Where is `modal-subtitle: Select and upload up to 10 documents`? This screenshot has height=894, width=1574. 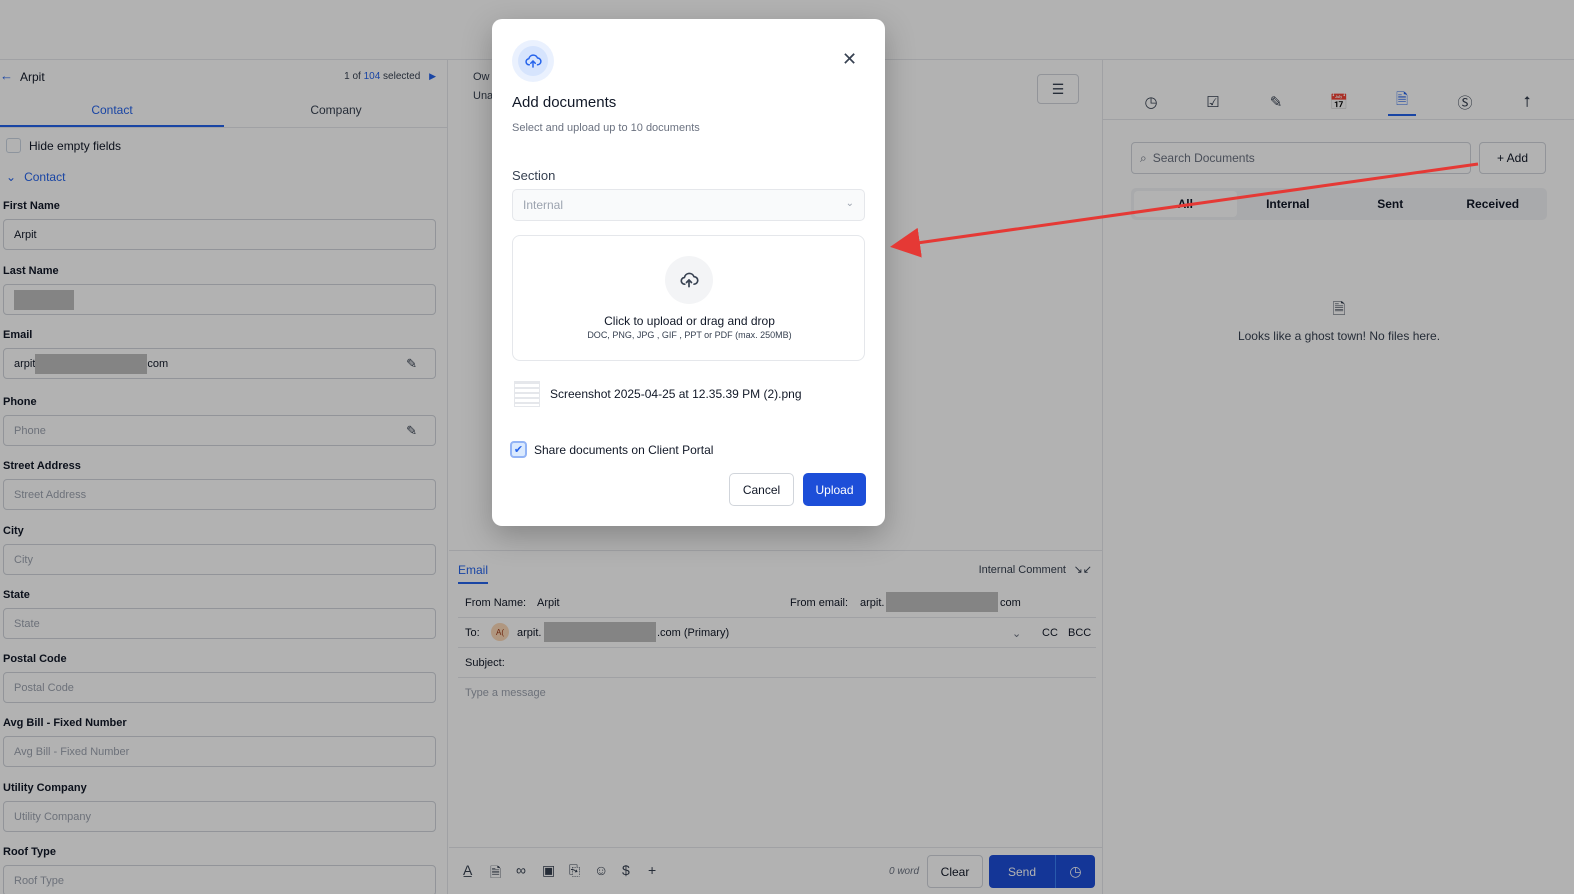 modal-subtitle: Select and upload up to 10 documents is located at coordinates (606, 128).